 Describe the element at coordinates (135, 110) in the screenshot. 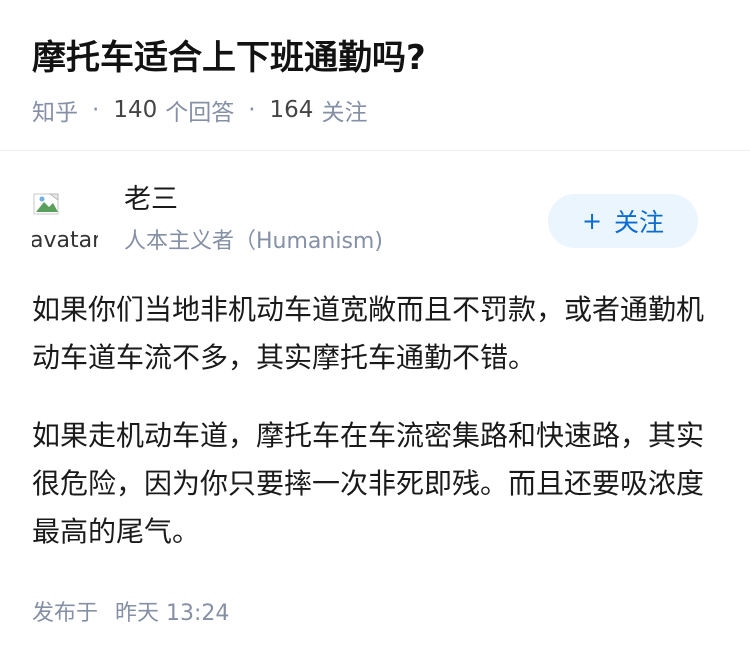

I see `answer-count: 140` at that location.